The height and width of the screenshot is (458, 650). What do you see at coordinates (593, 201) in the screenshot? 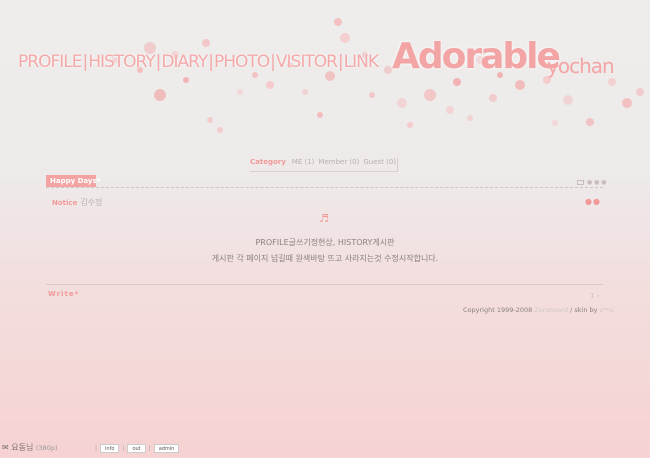
I see `notice-dots-icon: ●●` at bounding box center [593, 201].